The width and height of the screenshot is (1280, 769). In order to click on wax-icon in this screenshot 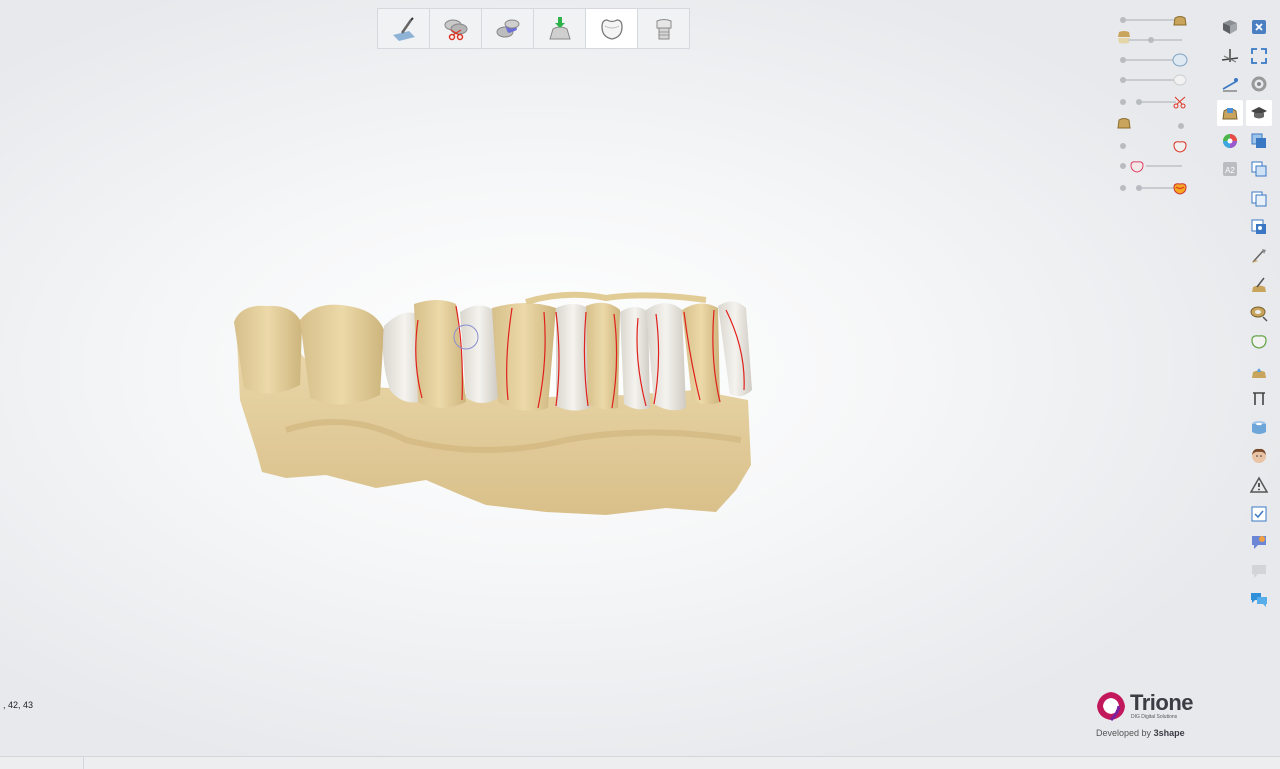, I will do `click(1259, 373)`.